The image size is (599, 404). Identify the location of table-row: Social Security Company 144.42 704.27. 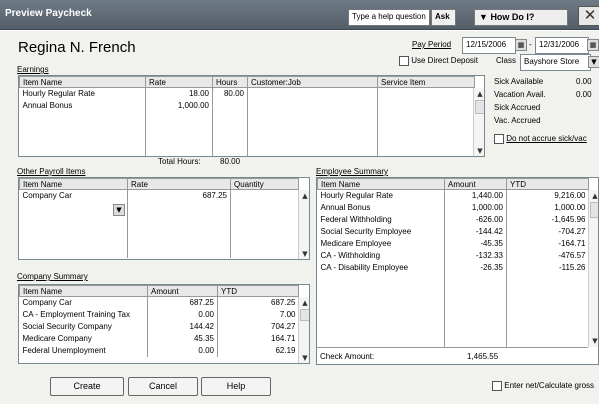
(159, 326).